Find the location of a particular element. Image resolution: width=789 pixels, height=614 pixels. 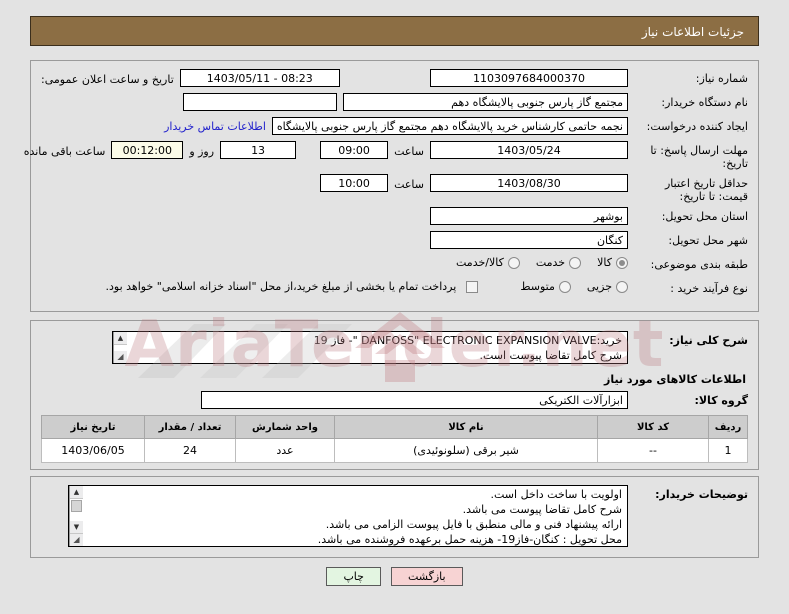

radio-subject-goods-label: کالا is located at coordinates (604, 262).